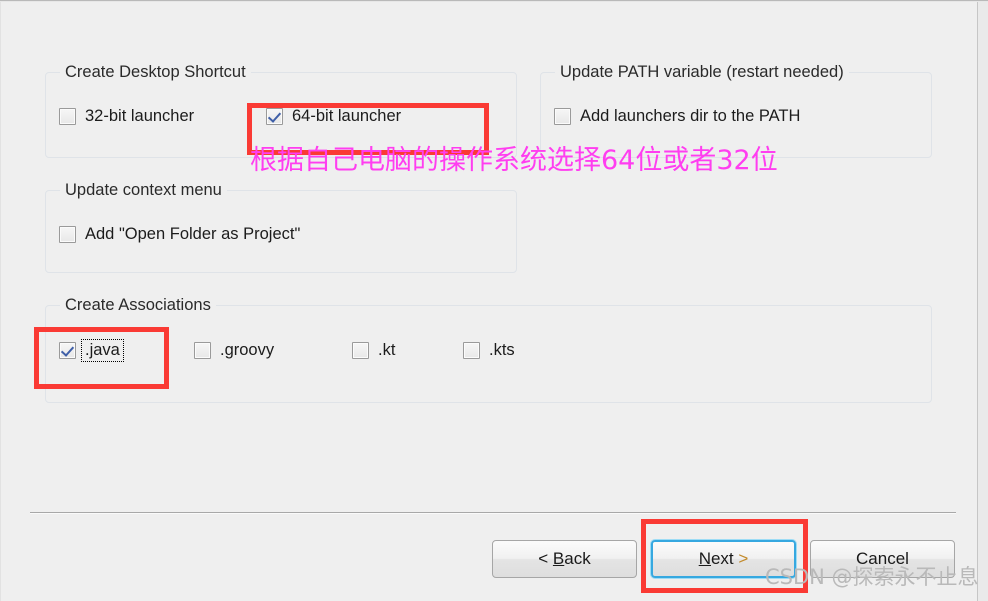 Image resolution: width=988 pixels, height=601 pixels. What do you see at coordinates (471, 350) in the screenshot?
I see `checkbox-kts` at bounding box center [471, 350].